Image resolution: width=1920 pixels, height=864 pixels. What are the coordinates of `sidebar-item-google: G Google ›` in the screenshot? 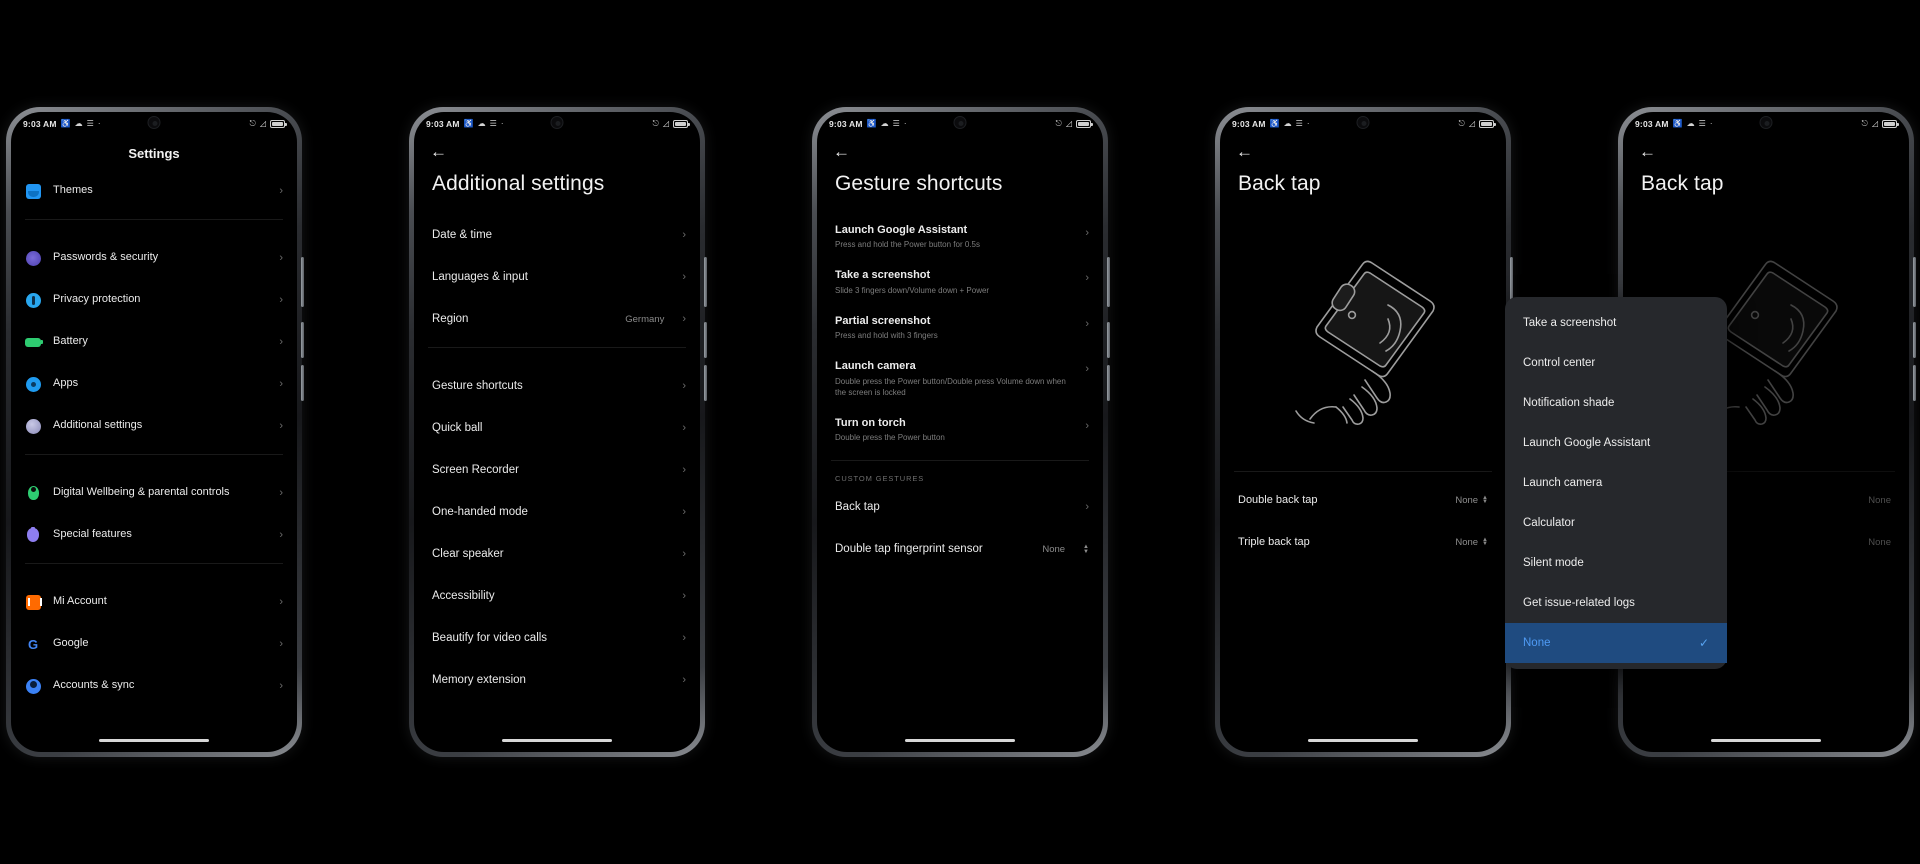 It's located at (154, 644).